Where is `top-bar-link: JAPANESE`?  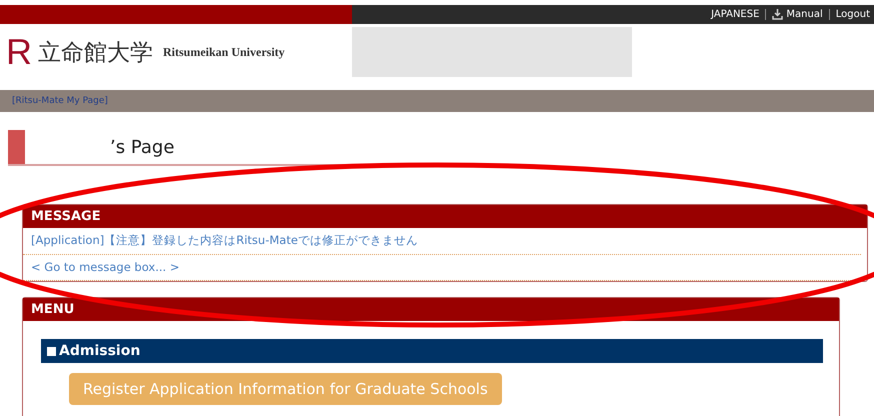
top-bar-link: JAPANESE is located at coordinates (735, 14).